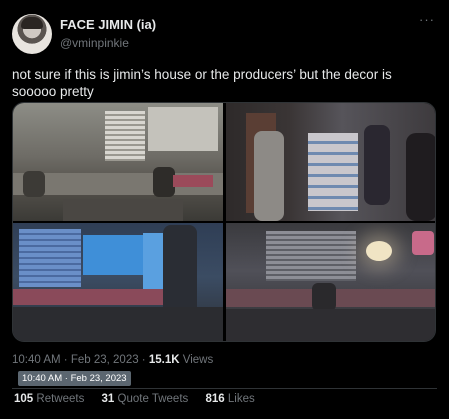 The height and width of the screenshot is (419, 449). What do you see at coordinates (32, 34) in the screenshot?
I see `avatar` at bounding box center [32, 34].